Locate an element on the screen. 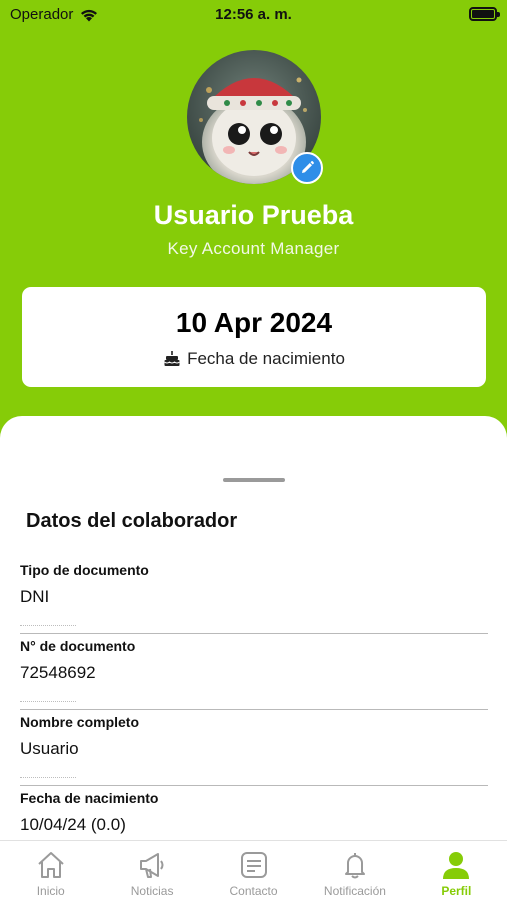  home-icon is located at coordinates (51, 865).